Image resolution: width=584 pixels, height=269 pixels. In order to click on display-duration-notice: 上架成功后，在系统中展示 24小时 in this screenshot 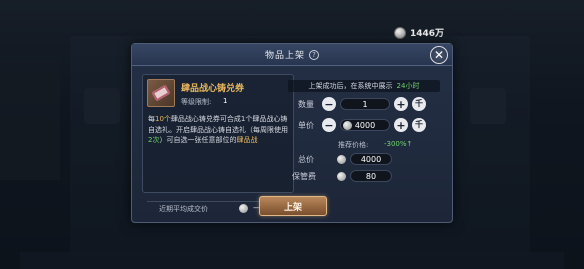, I will do `click(364, 86)`.